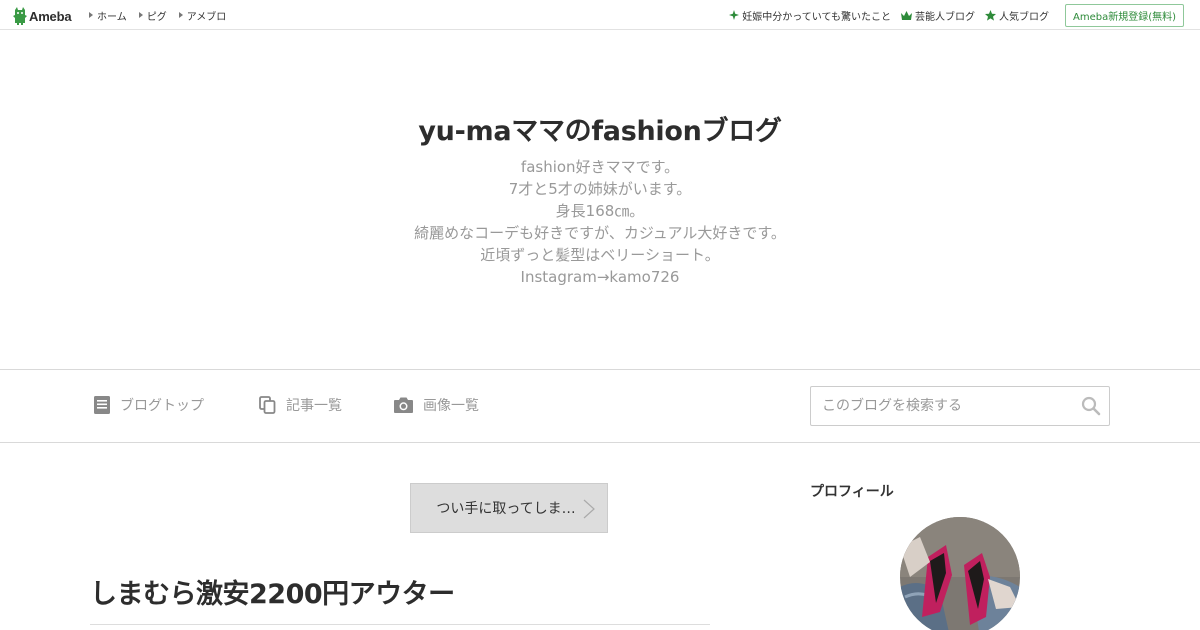 The width and height of the screenshot is (1200, 630). Describe the element at coordinates (20, 16) in the screenshot. I see `ameba-logo-icon` at that location.